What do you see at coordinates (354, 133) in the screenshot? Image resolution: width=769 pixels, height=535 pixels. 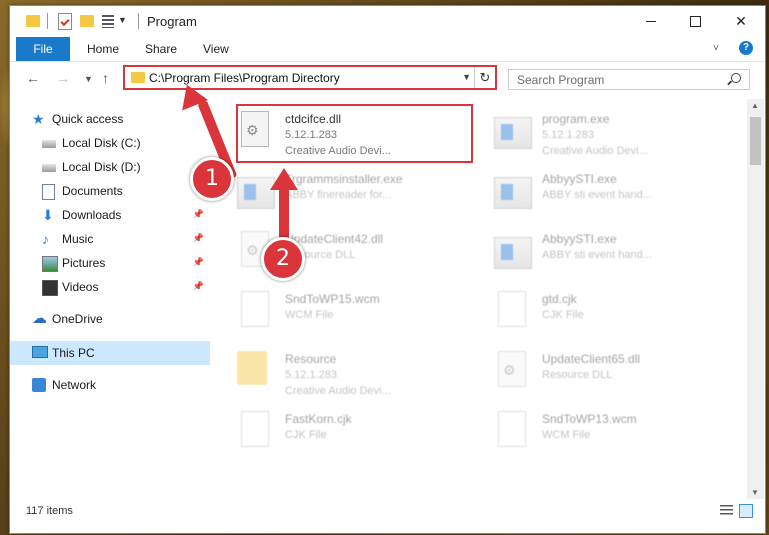 I see `highlight-box` at bounding box center [354, 133].